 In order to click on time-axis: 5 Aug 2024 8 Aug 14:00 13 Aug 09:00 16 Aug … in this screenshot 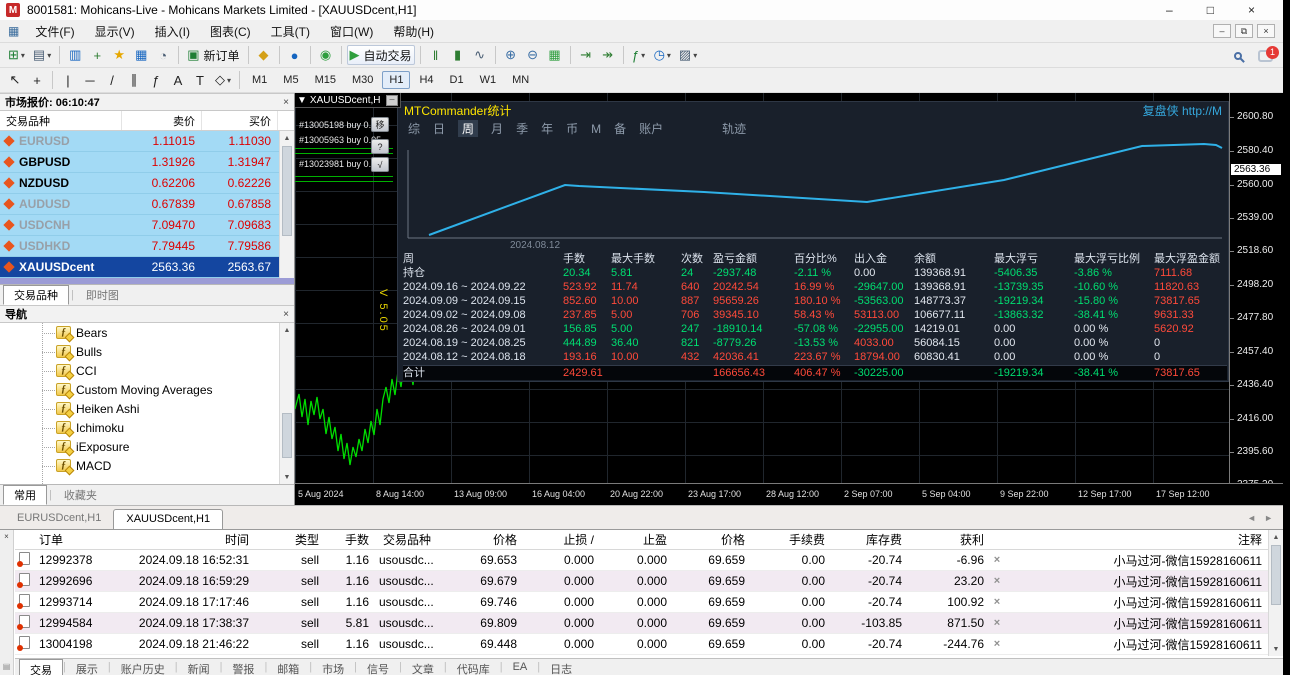, I will do `click(789, 494)`.